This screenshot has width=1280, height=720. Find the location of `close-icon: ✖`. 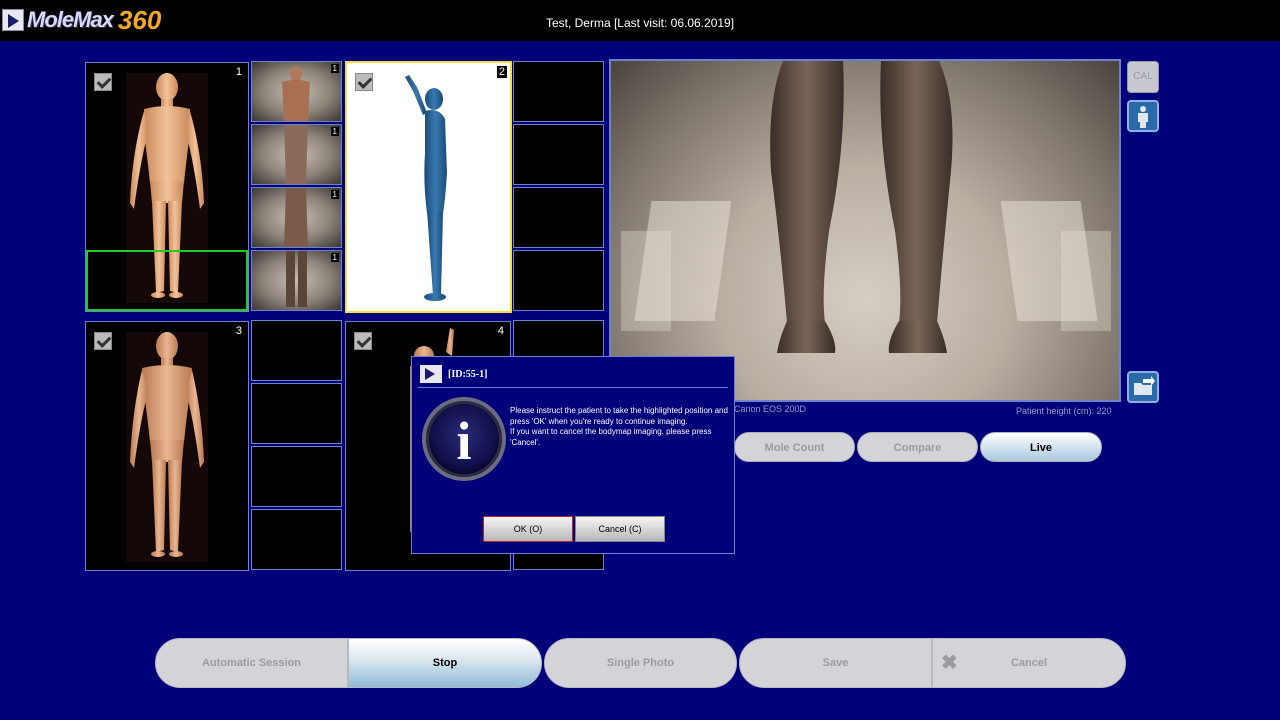

close-icon: ✖ is located at coordinates (949, 663).